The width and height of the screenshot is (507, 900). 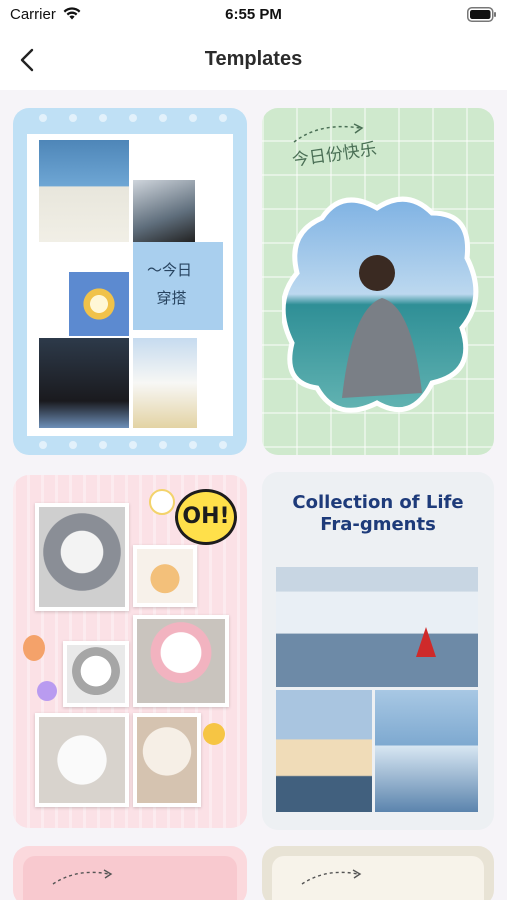 What do you see at coordinates (214, 734) in the screenshot?
I see `sunflower-sticker-icon` at bounding box center [214, 734].